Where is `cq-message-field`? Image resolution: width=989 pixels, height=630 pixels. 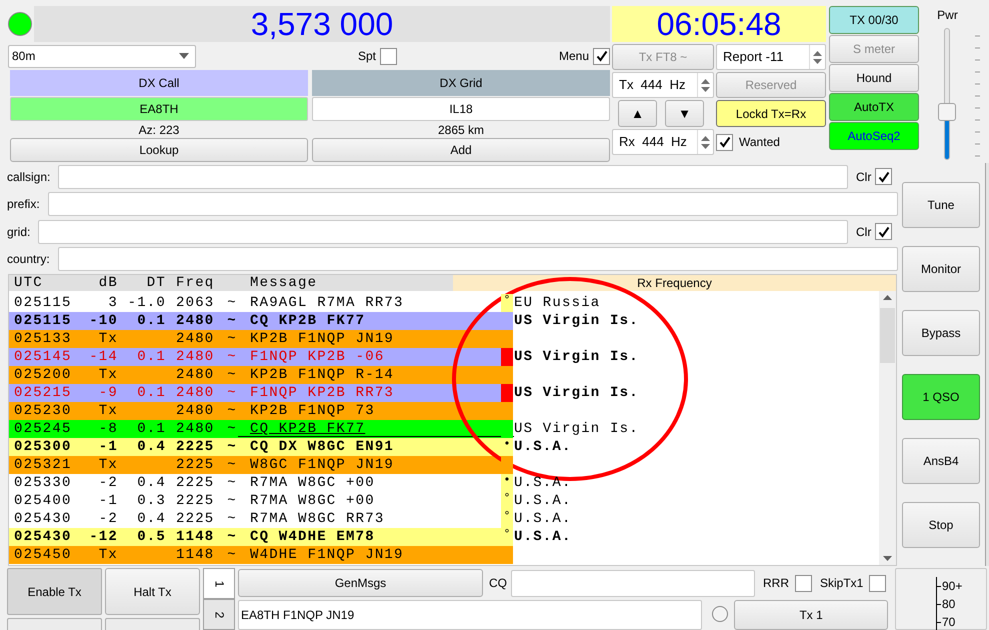
cq-message-field is located at coordinates (633, 583).